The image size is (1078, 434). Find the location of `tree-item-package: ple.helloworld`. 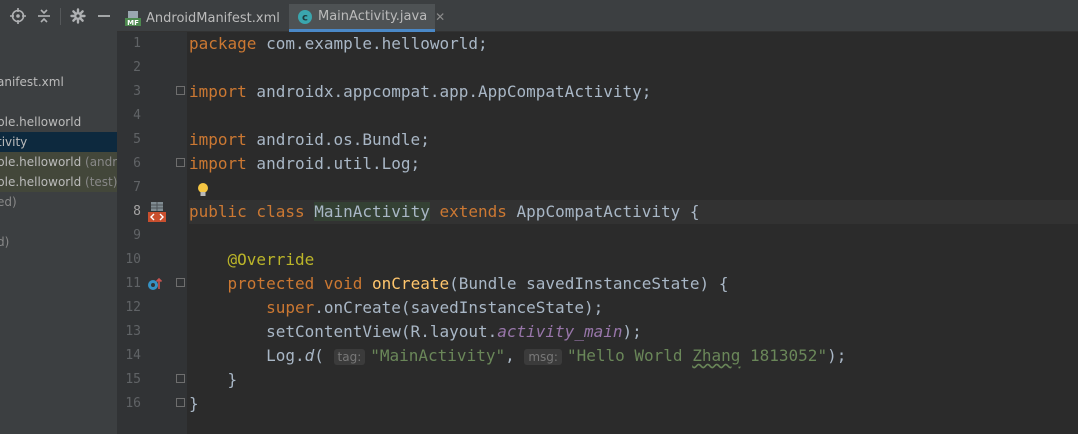

tree-item-package: ple.helloworld is located at coordinates (58, 122).